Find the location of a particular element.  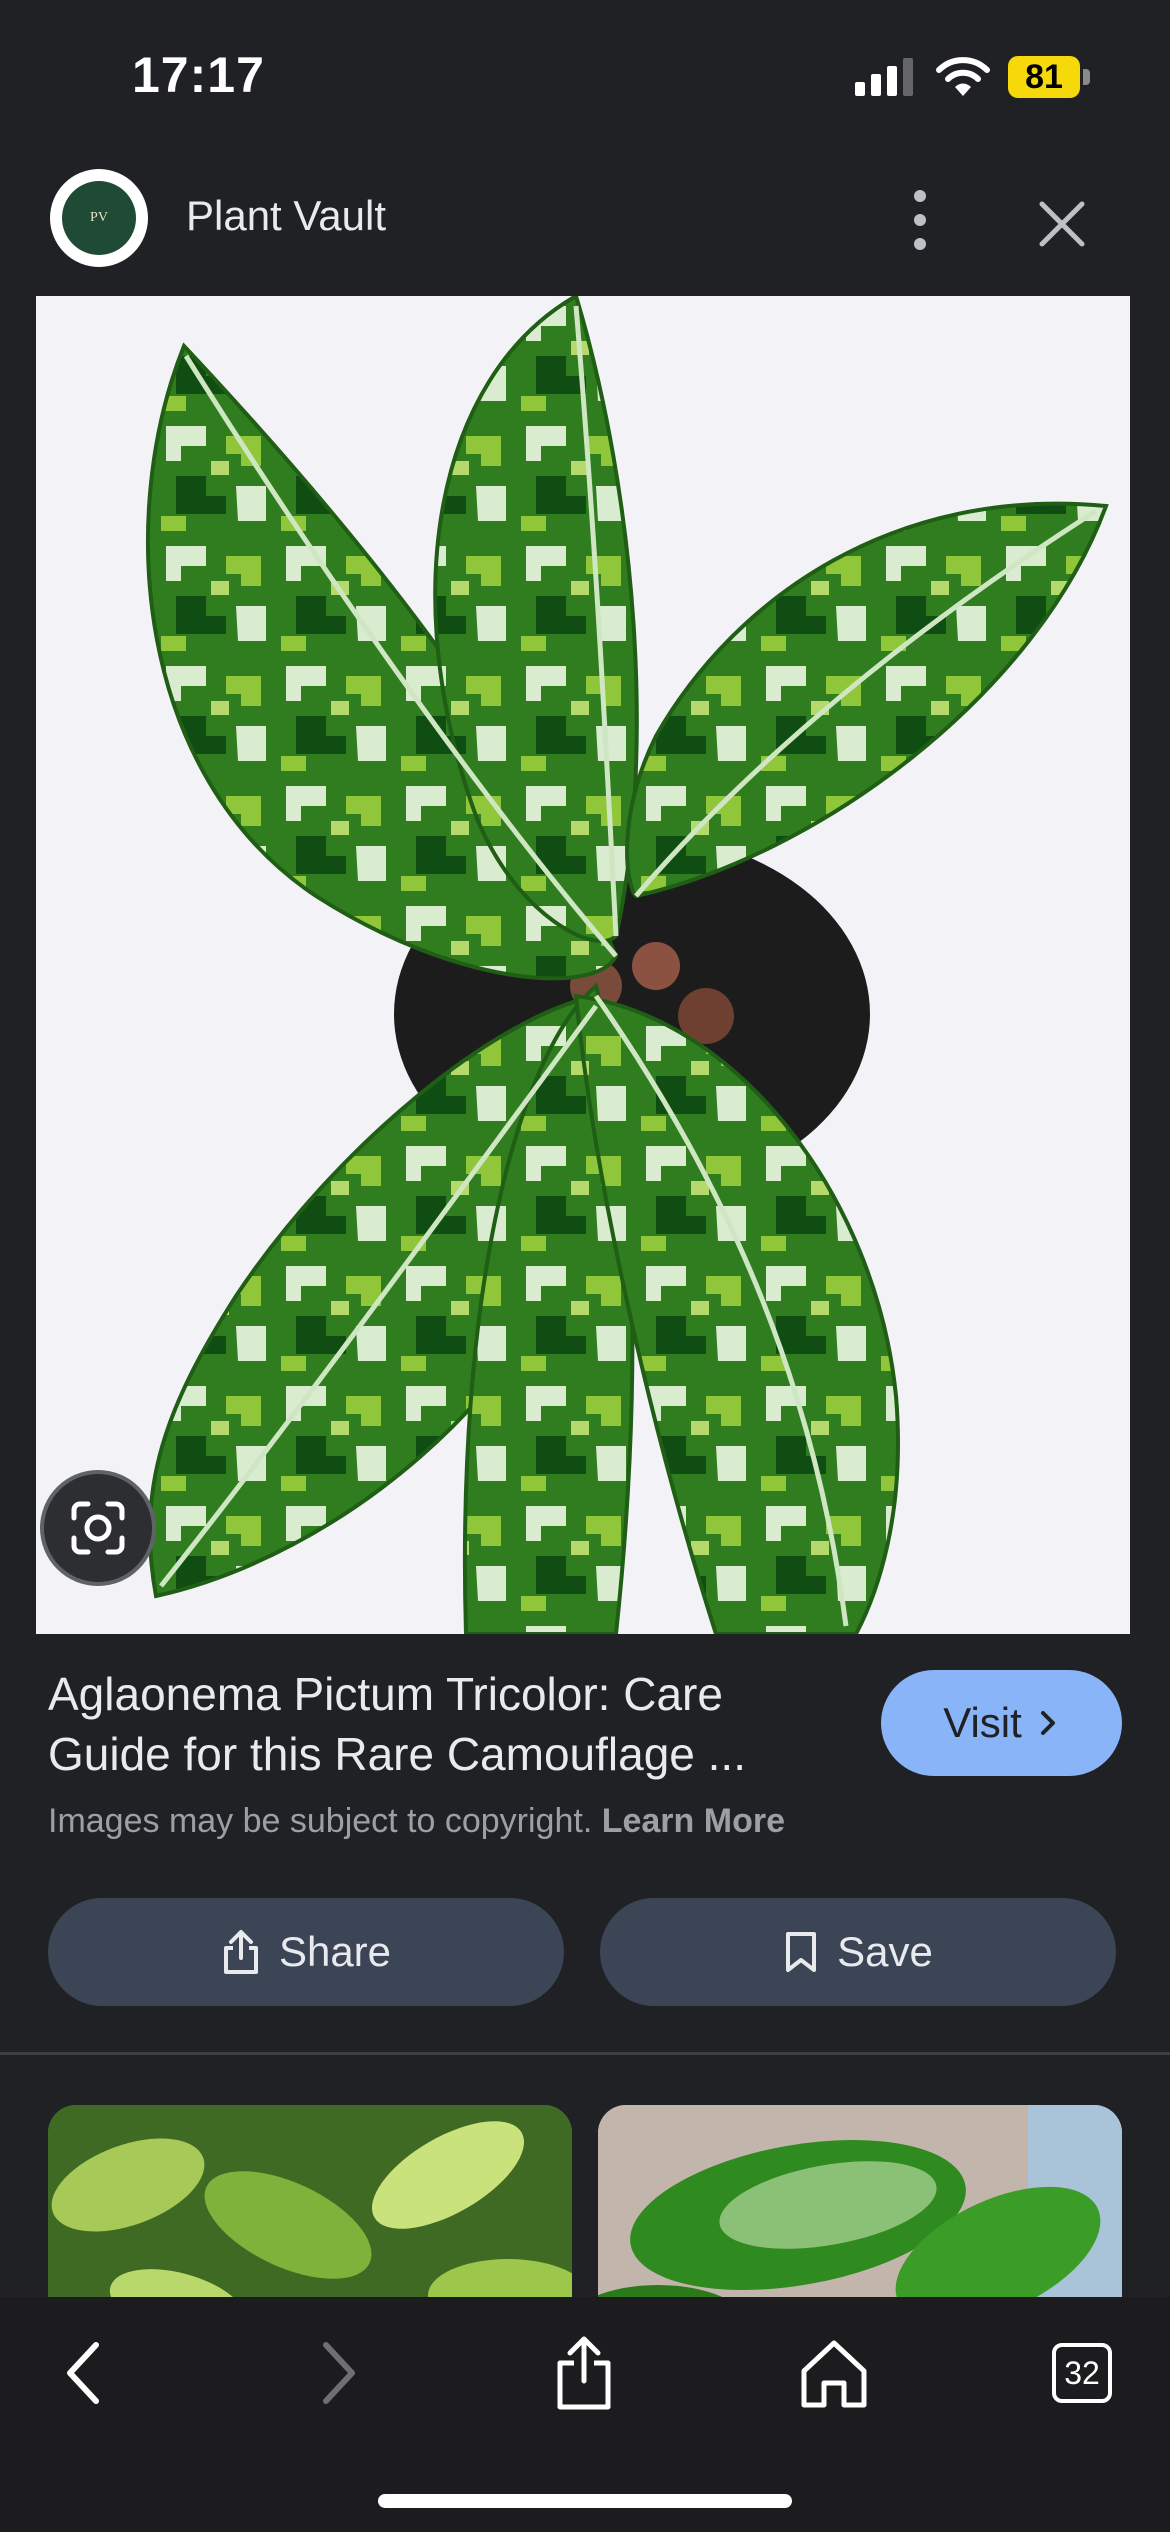

related-images is located at coordinates (585, 2176).